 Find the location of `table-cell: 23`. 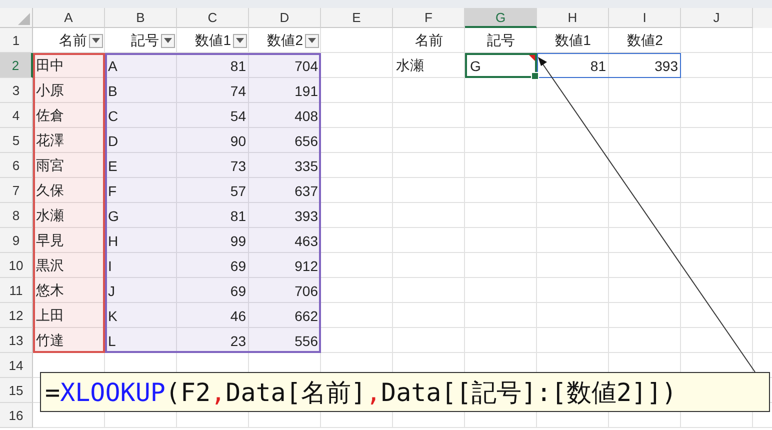

table-cell: 23 is located at coordinates (238, 340).